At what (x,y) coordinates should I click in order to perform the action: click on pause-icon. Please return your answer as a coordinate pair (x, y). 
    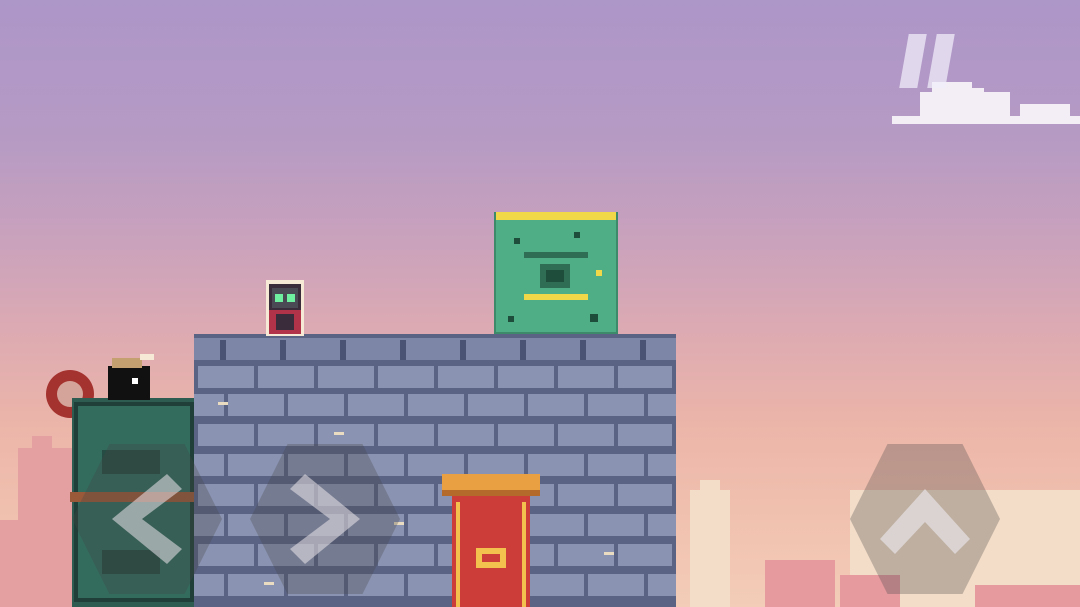
    Looking at the image, I should click on (913, 61).